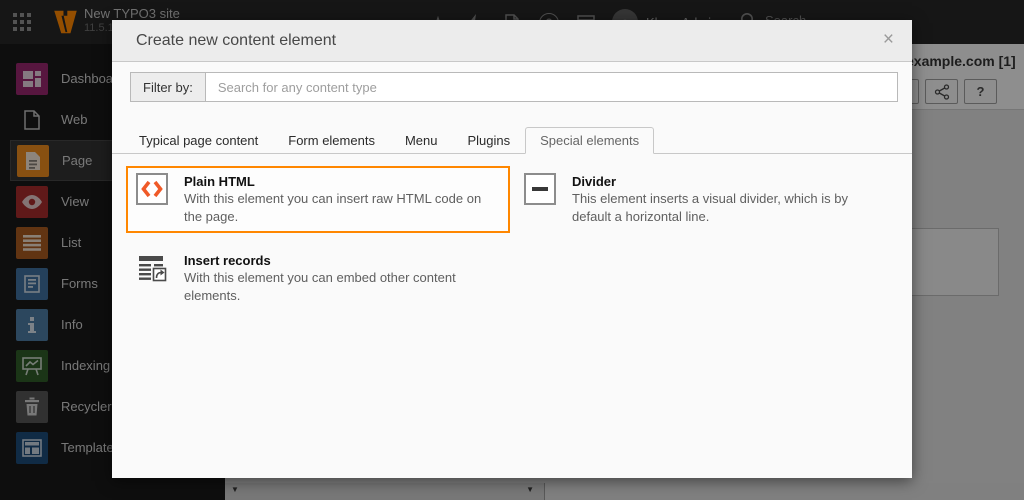 This screenshot has height=500, width=1024. What do you see at coordinates (540, 189) in the screenshot?
I see `divider-icon` at bounding box center [540, 189].